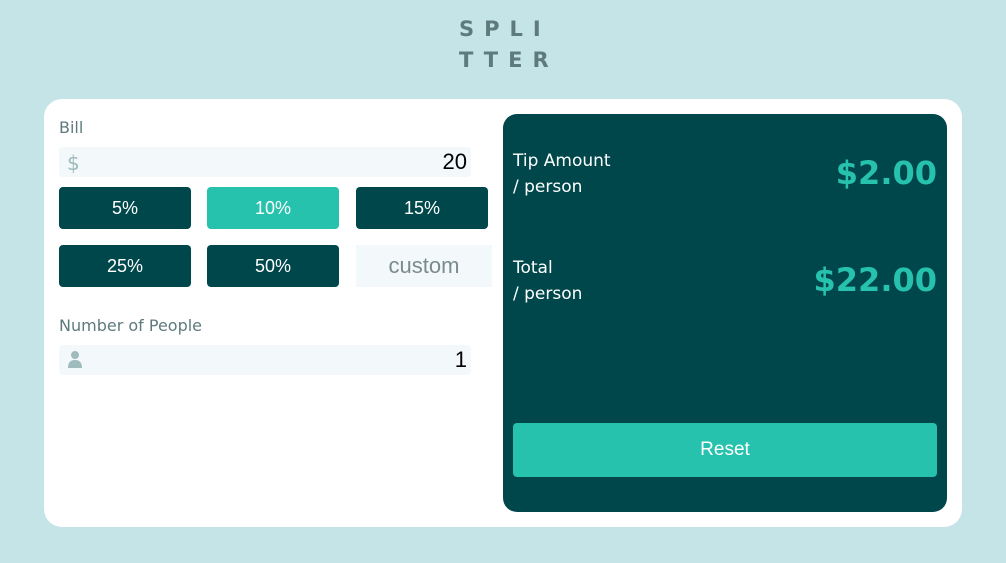 The width and height of the screenshot is (1006, 563). I want to click on tip-button-25: 25%, so click(125, 266).